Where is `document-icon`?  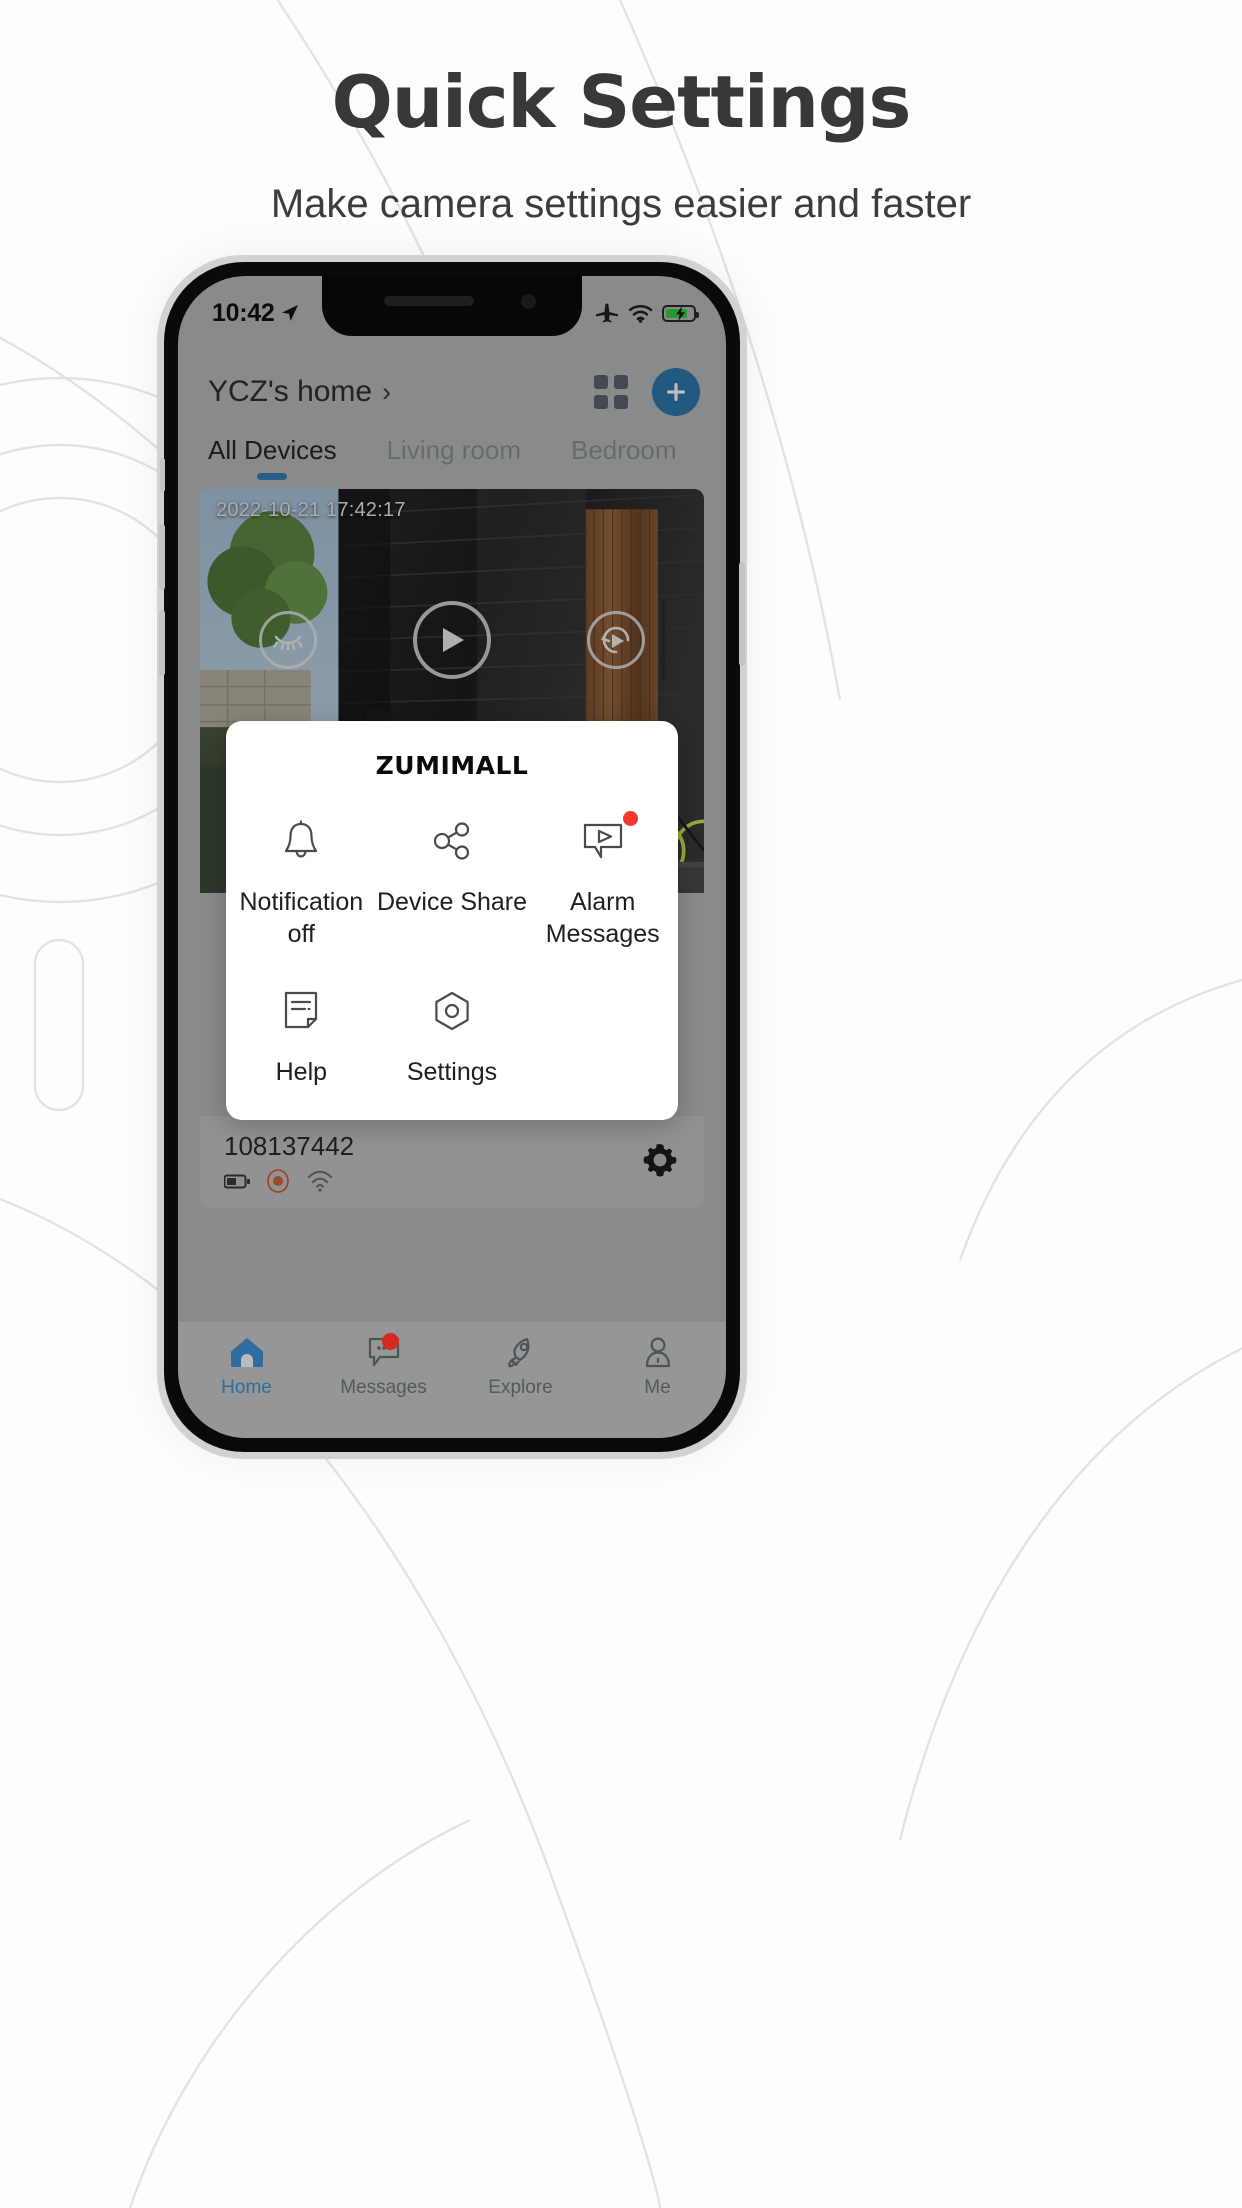
document-icon is located at coordinates (301, 1011).